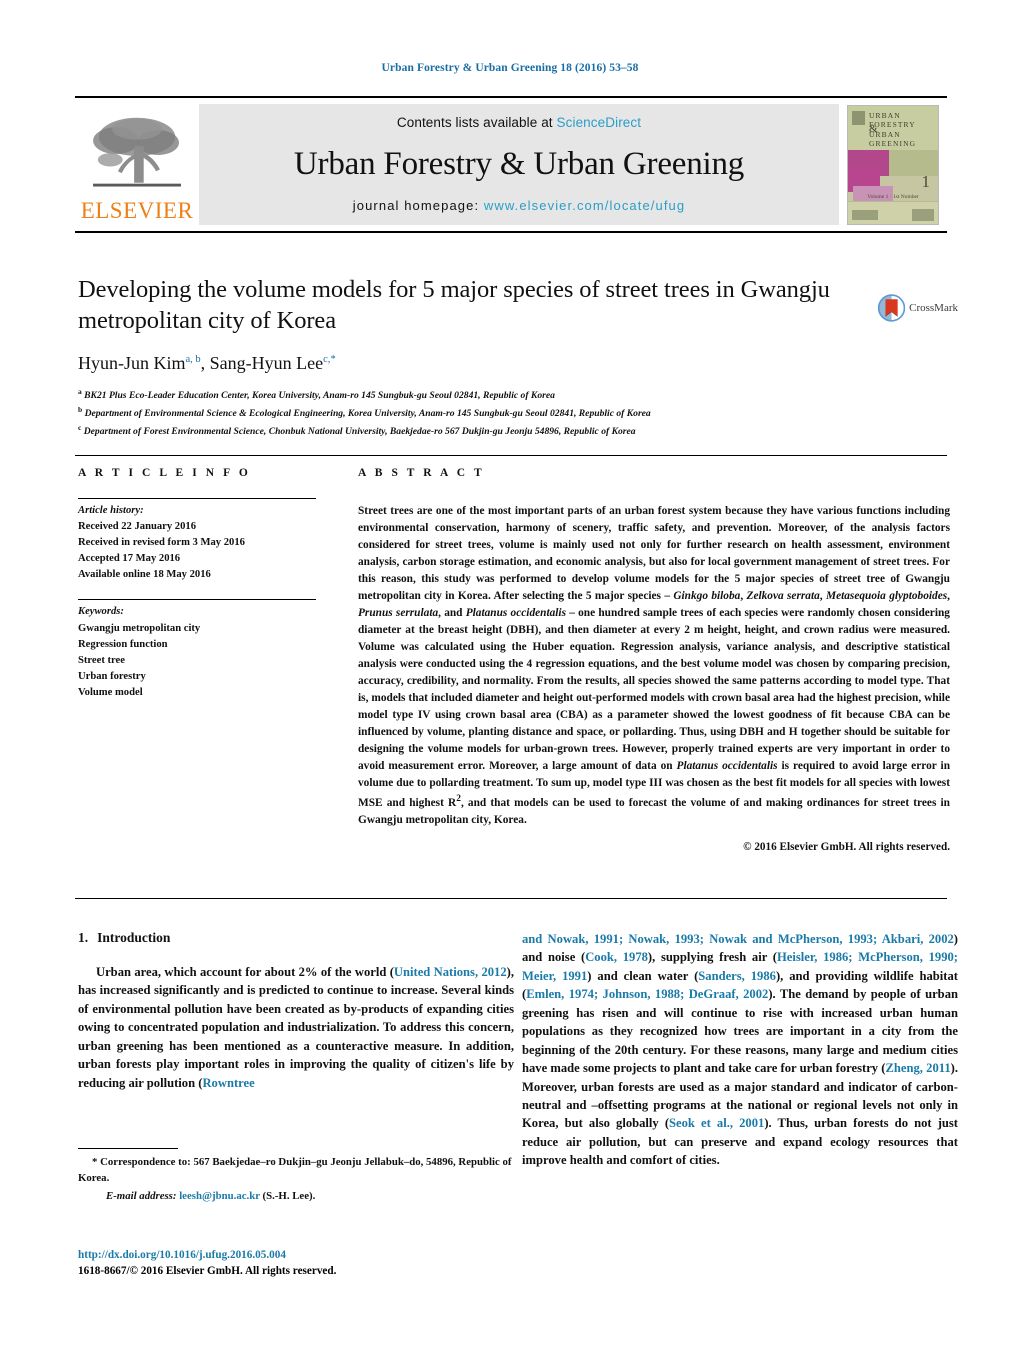 This screenshot has width=1020, height=1351. Describe the element at coordinates (858, 117) in the screenshot. I see `cover-elsevier-mark` at that location.